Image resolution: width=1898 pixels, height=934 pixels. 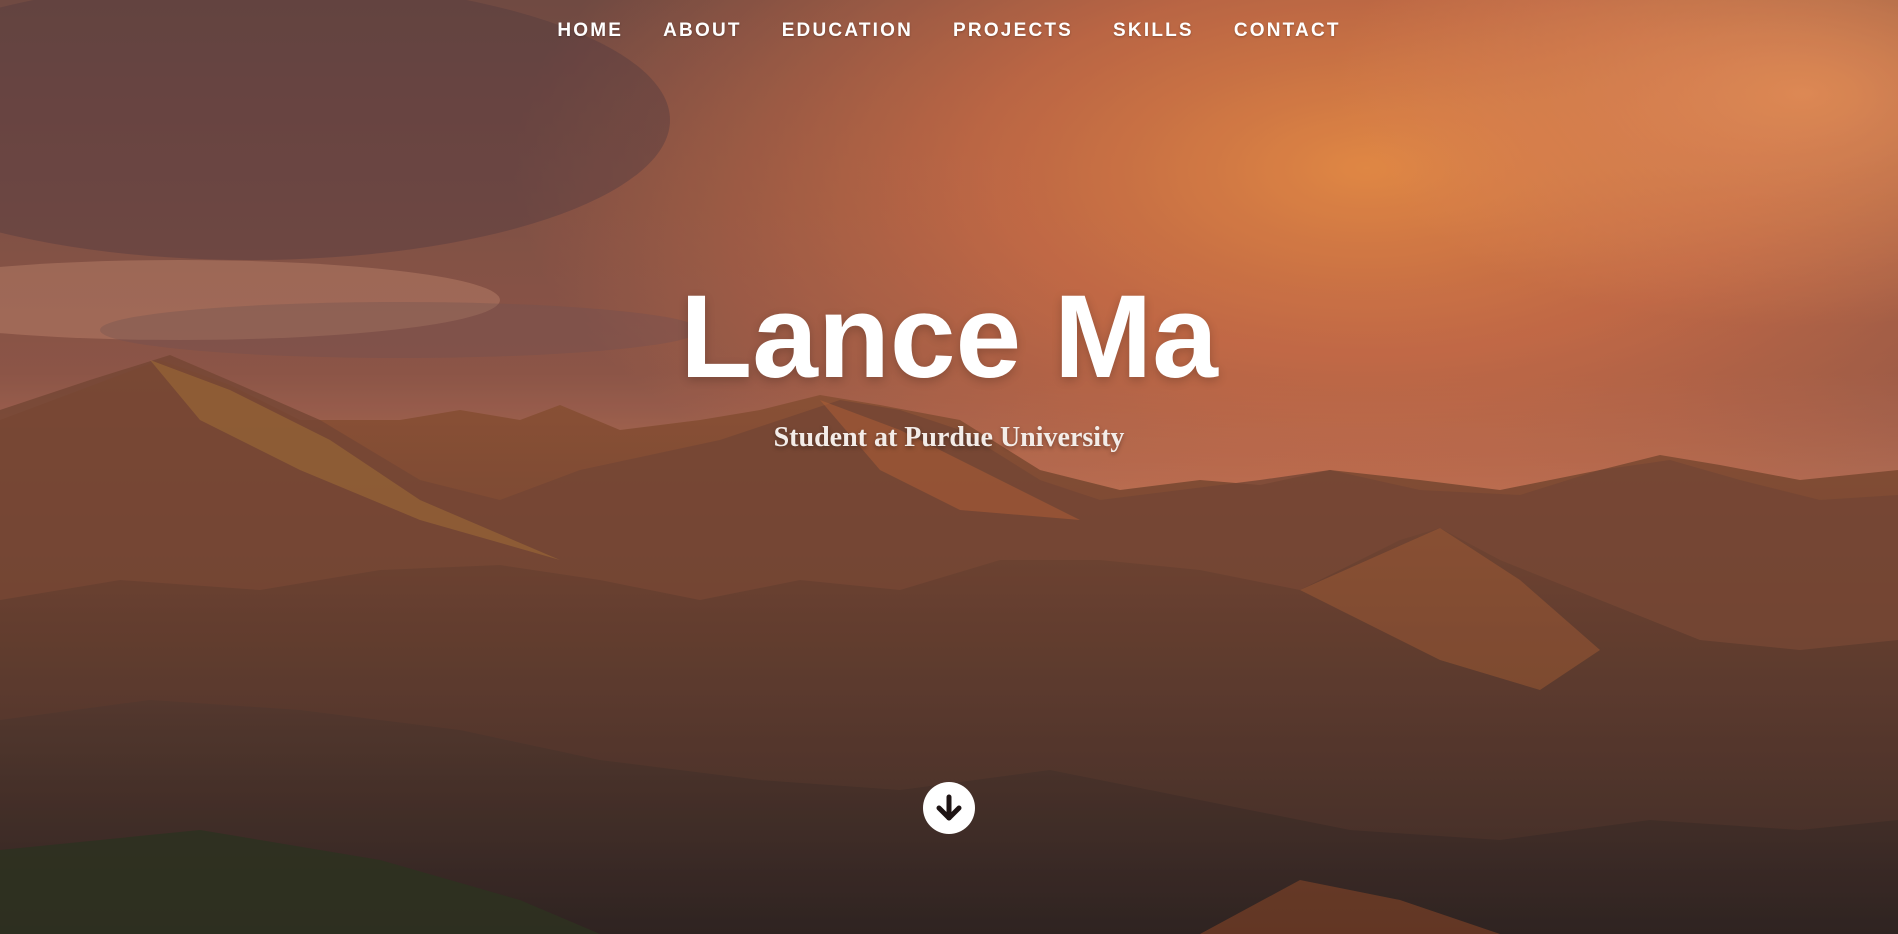 I want to click on hero-tagline: Student at Purdue University, so click(x=949, y=437).